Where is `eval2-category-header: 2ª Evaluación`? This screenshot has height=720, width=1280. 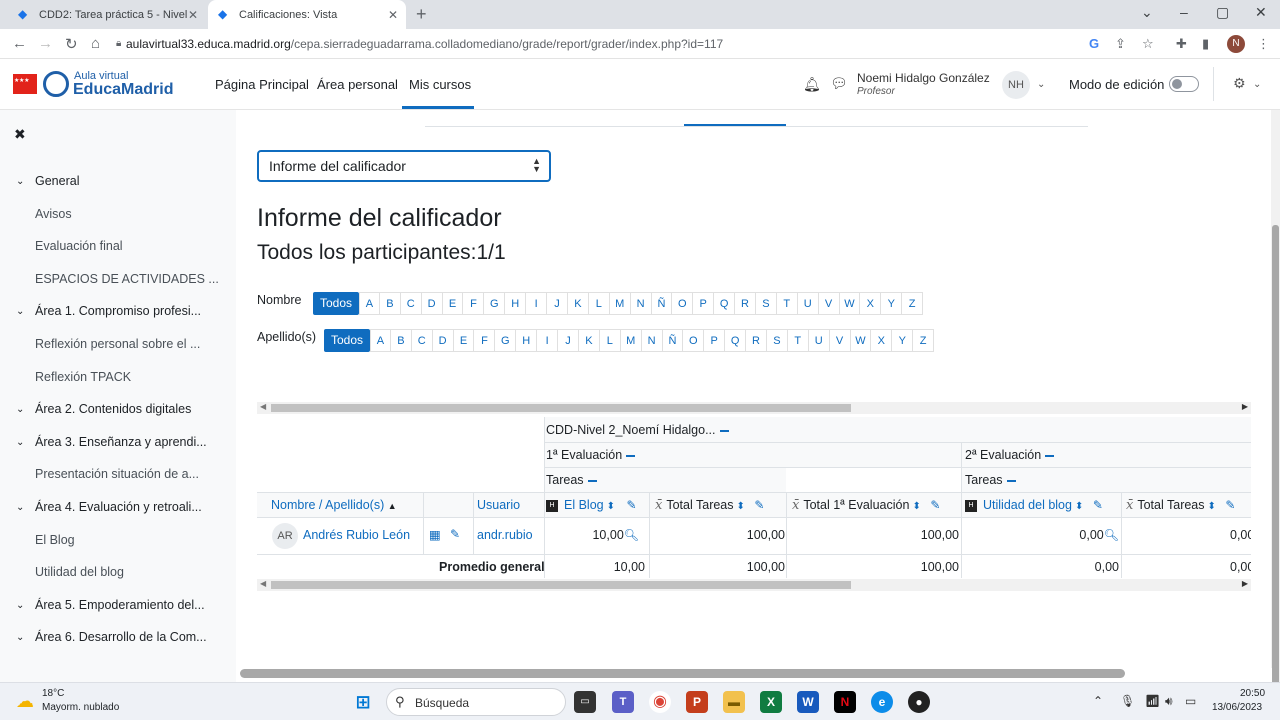 eval2-category-header: 2ª Evaluación is located at coordinates (1010, 455).